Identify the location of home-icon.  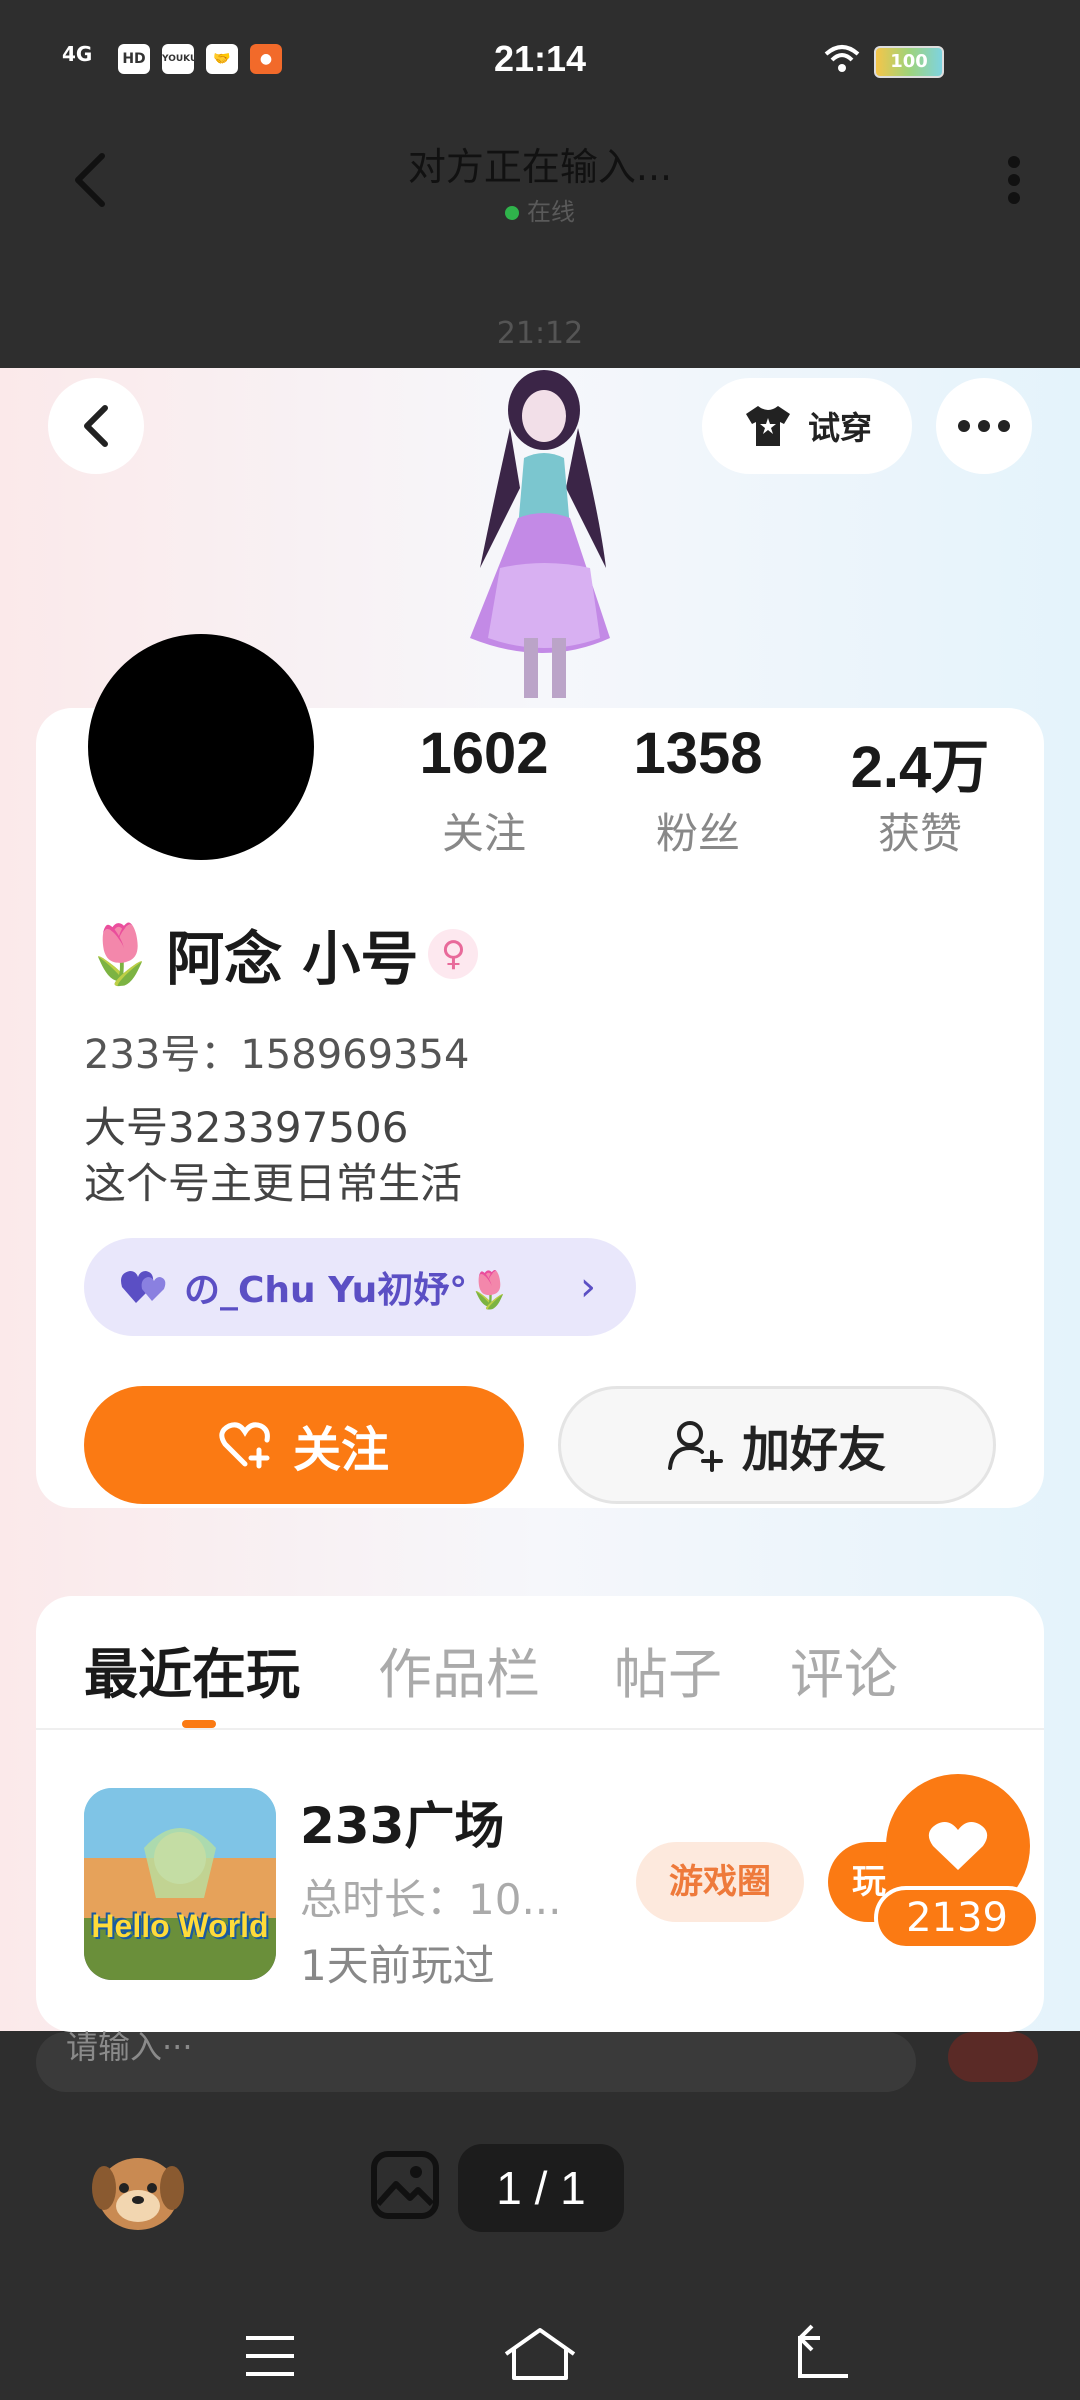
(540, 2354).